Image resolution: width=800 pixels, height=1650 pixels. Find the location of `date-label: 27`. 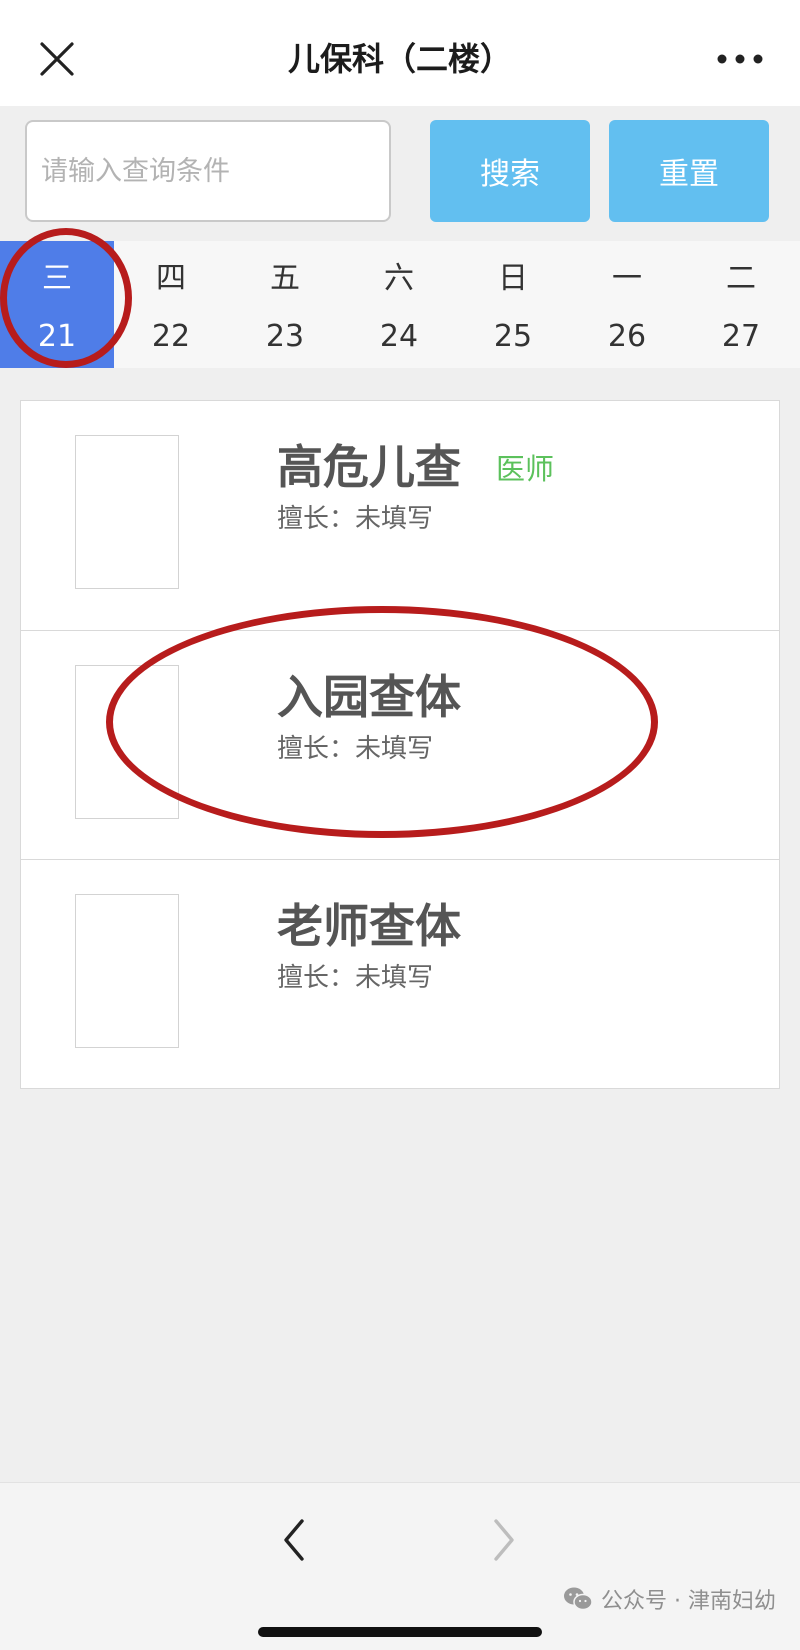

date-label: 27 is located at coordinates (741, 336).